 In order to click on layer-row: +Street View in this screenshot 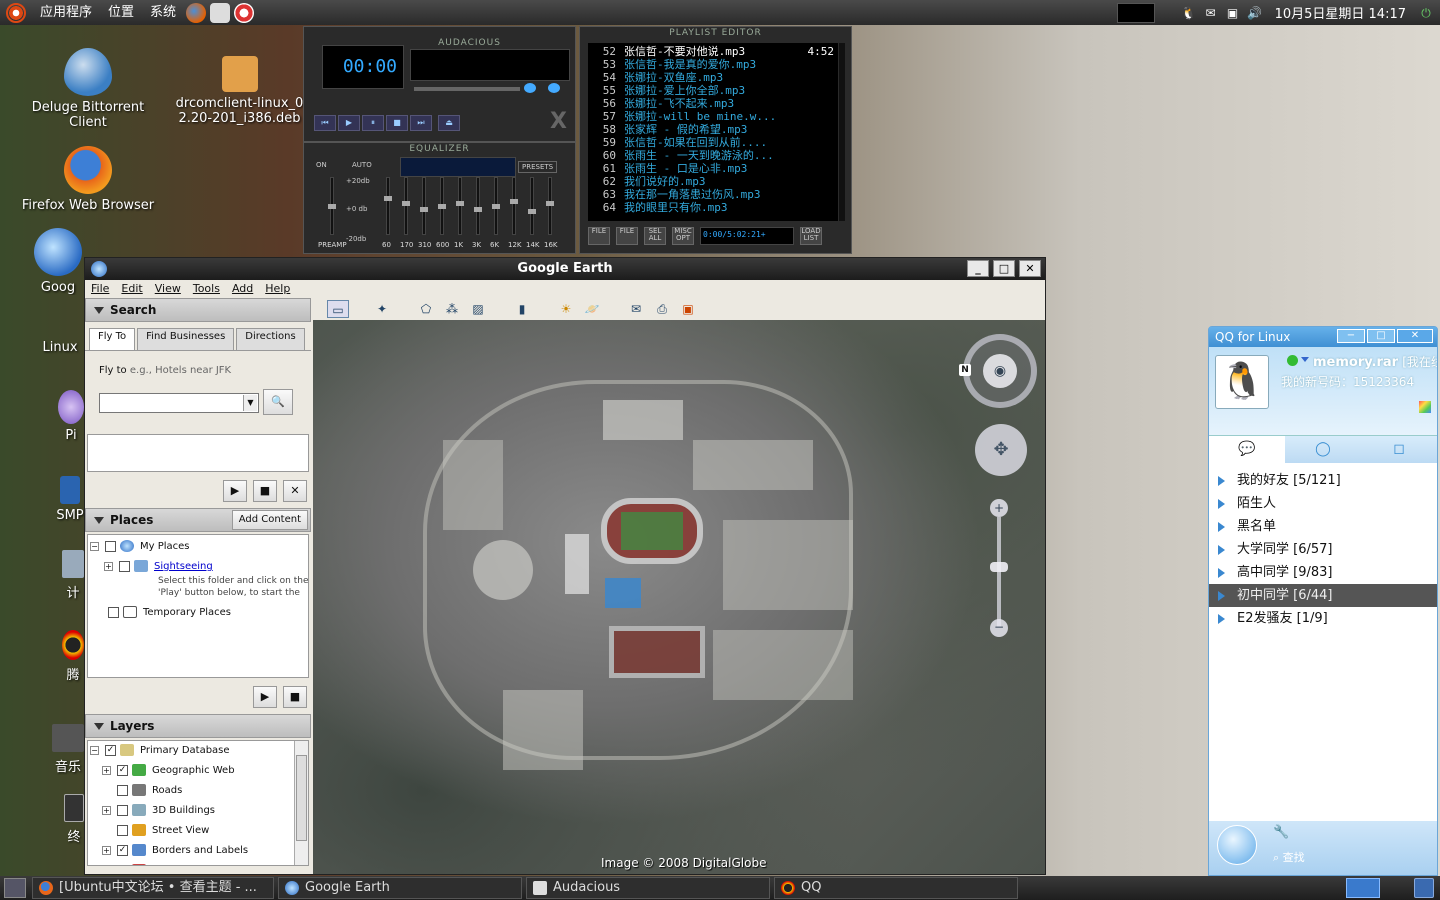, I will do `click(199, 831)`.